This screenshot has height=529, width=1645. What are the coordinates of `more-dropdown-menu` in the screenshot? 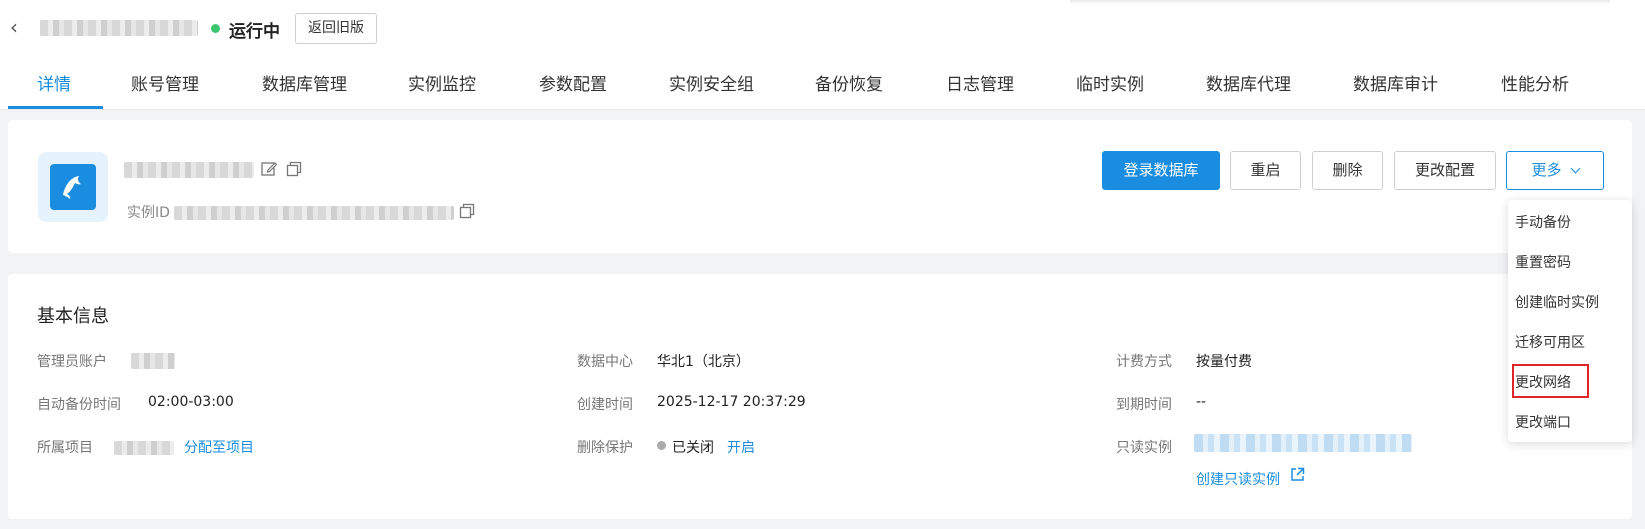 It's located at (1570, 321).